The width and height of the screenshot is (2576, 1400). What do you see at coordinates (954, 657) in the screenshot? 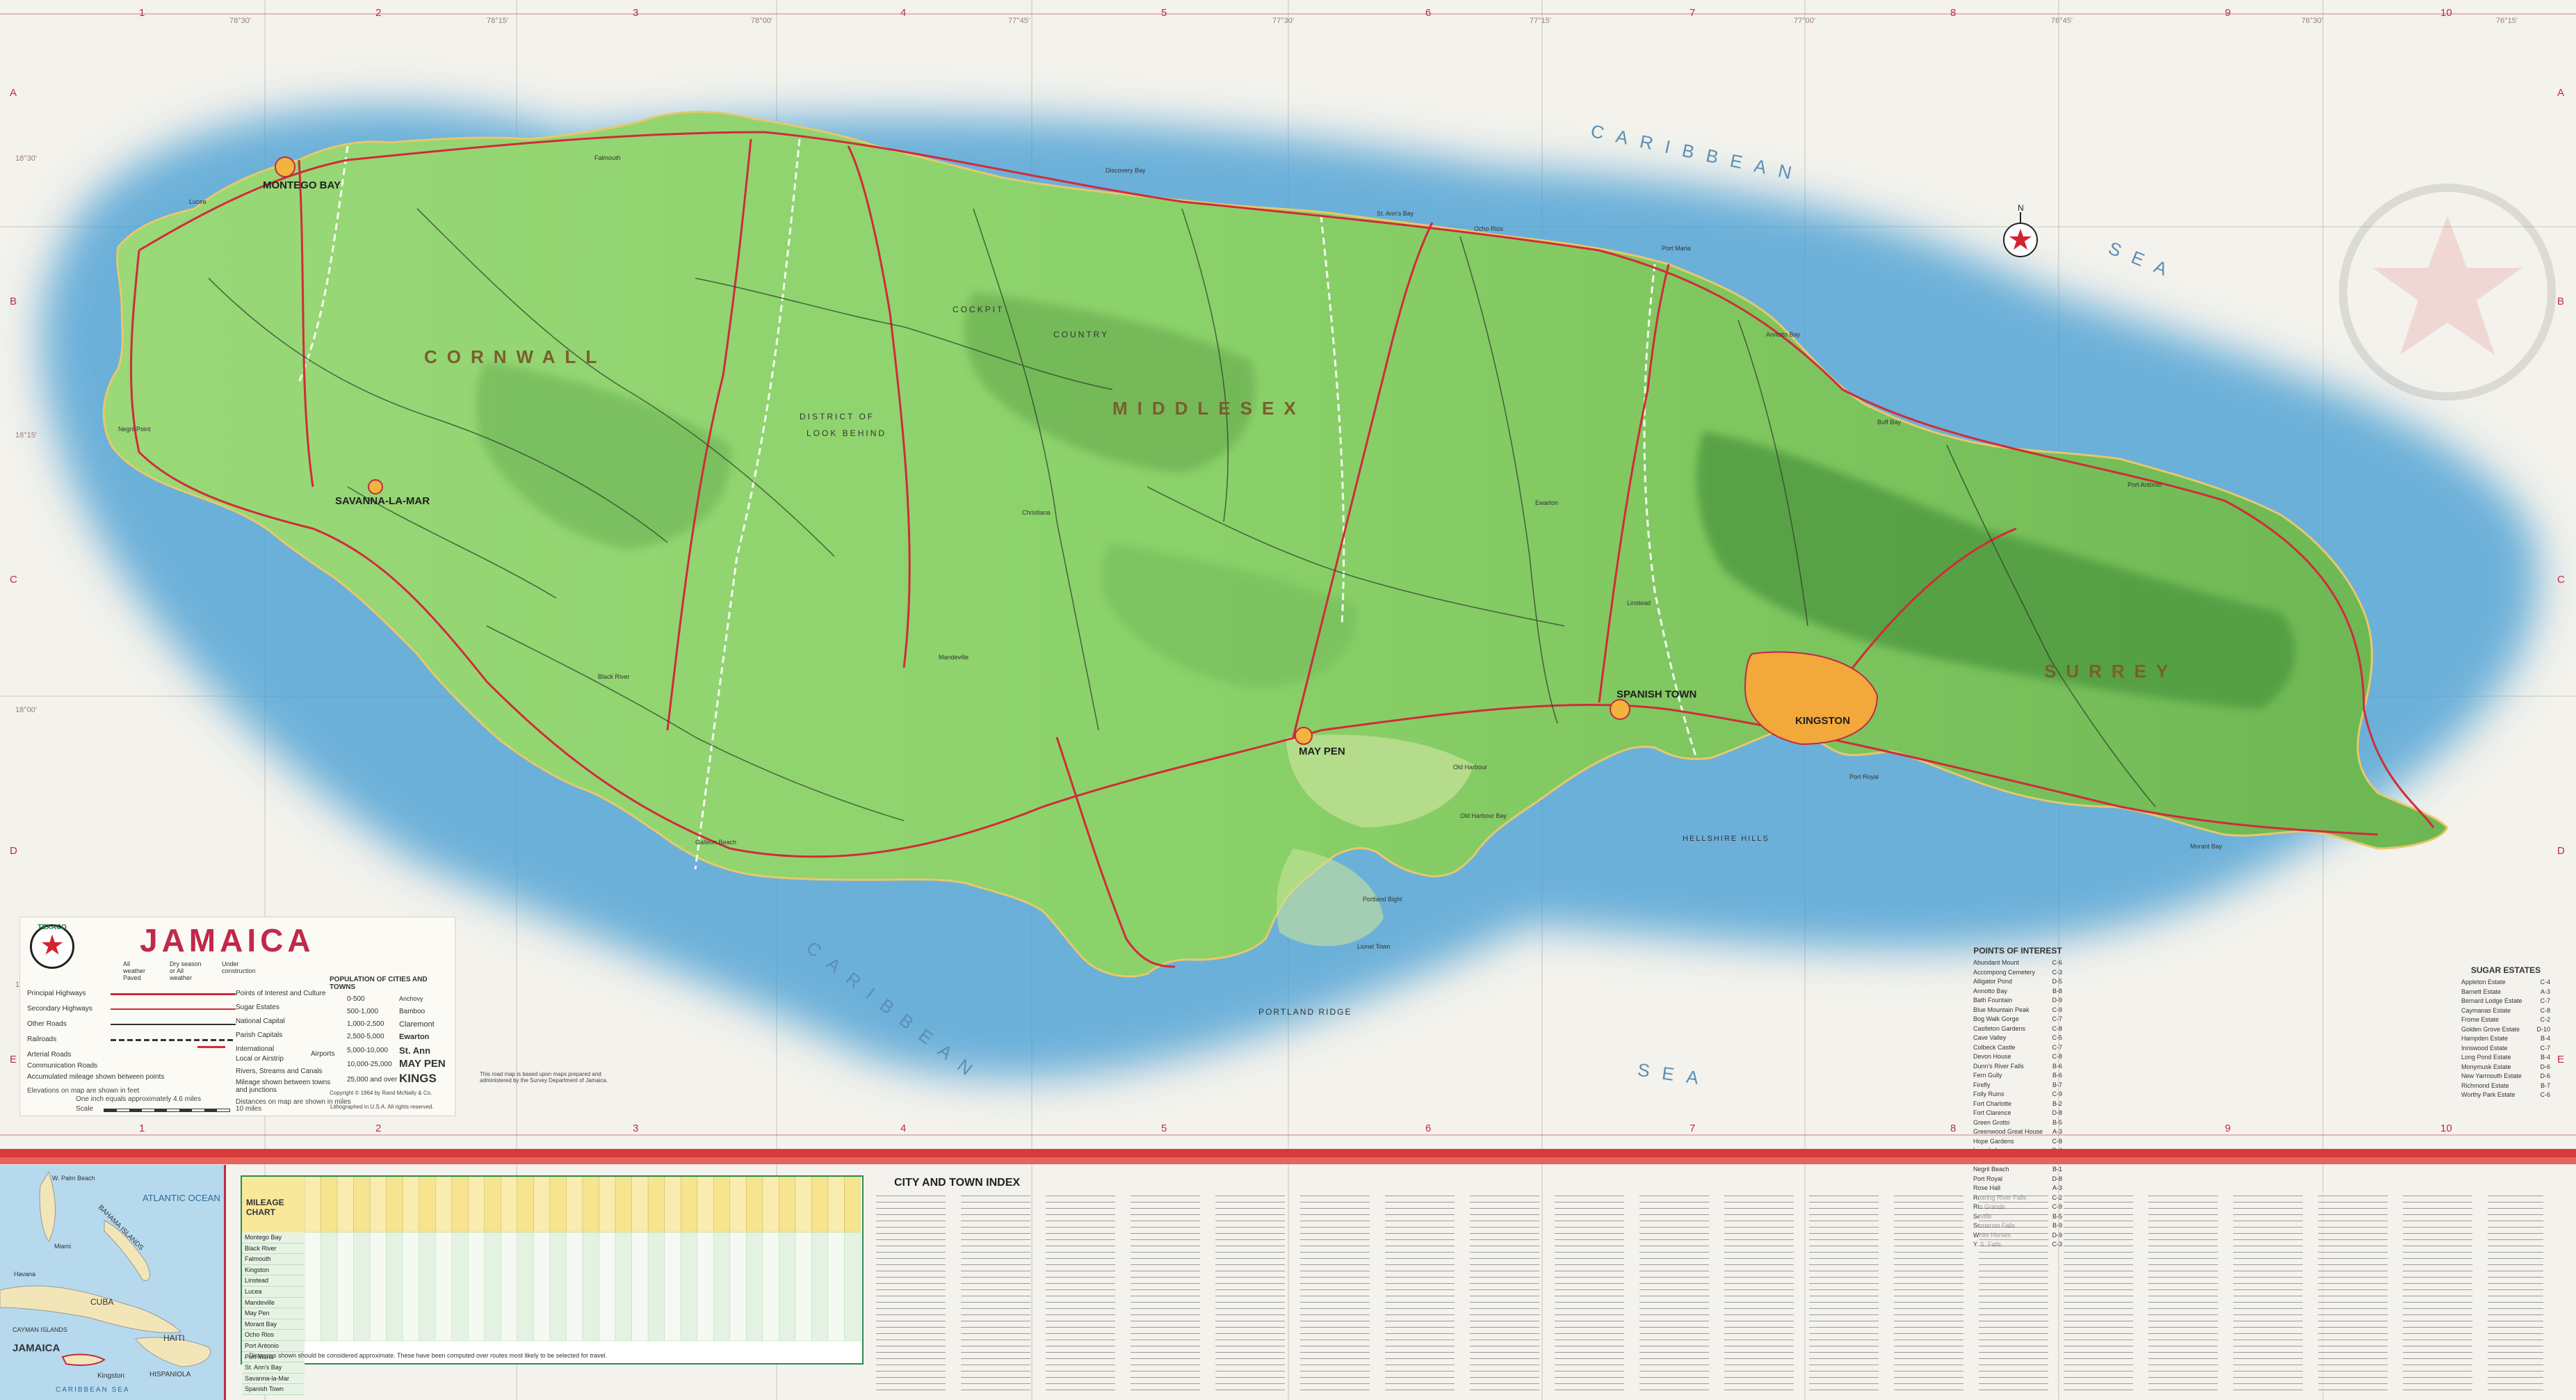
I see `town-label: Mandeville` at bounding box center [954, 657].